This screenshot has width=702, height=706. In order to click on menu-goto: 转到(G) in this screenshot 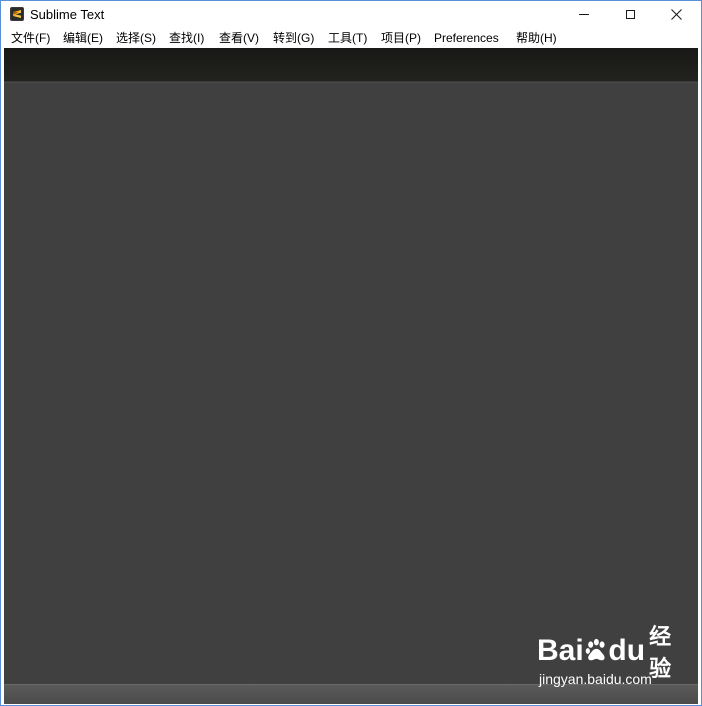, I will do `click(293, 38)`.